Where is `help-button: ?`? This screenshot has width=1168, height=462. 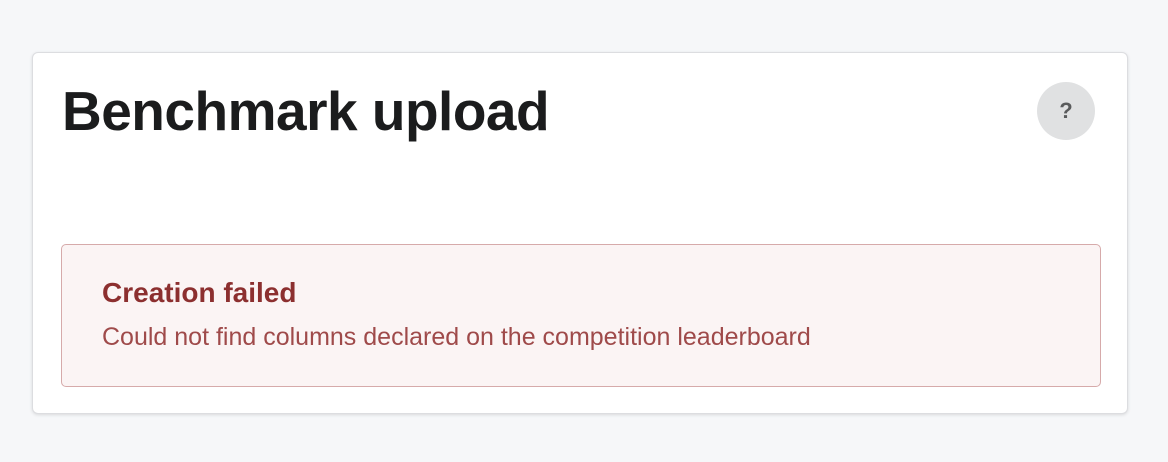 help-button: ? is located at coordinates (1066, 111).